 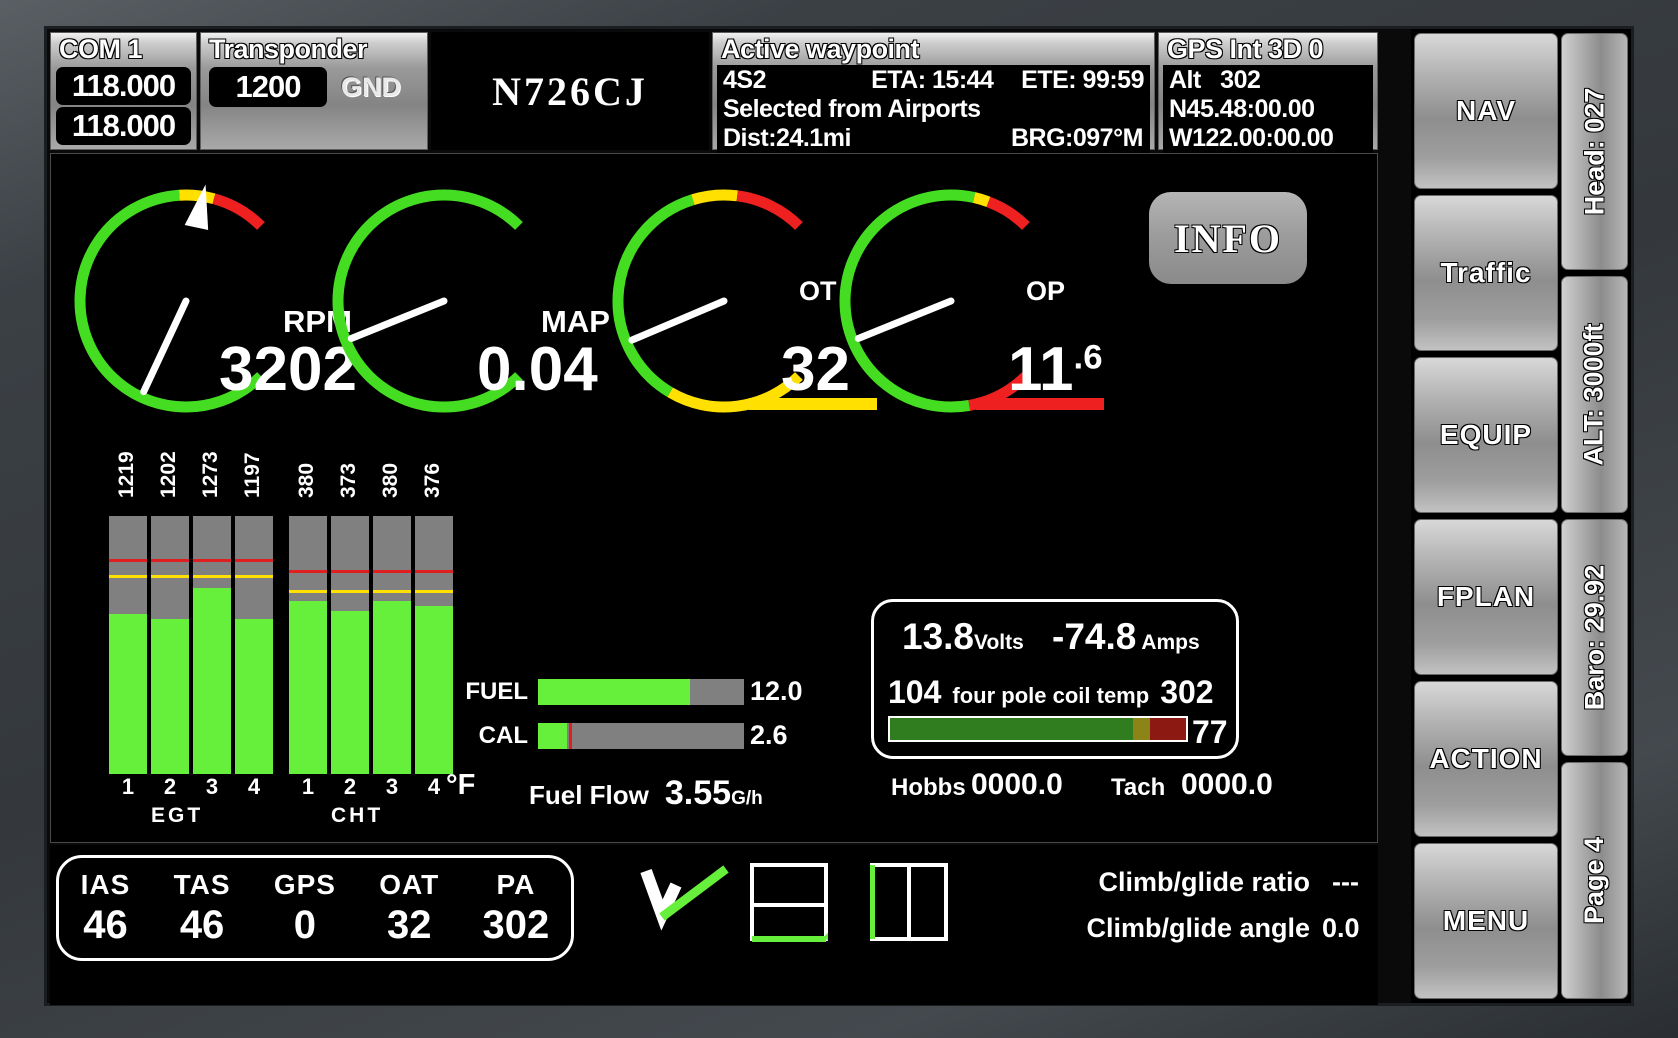 What do you see at coordinates (1051, 695) in the screenshot?
I see `coil-temp-label: four pole coil temp` at bounding box center [1051, 695].